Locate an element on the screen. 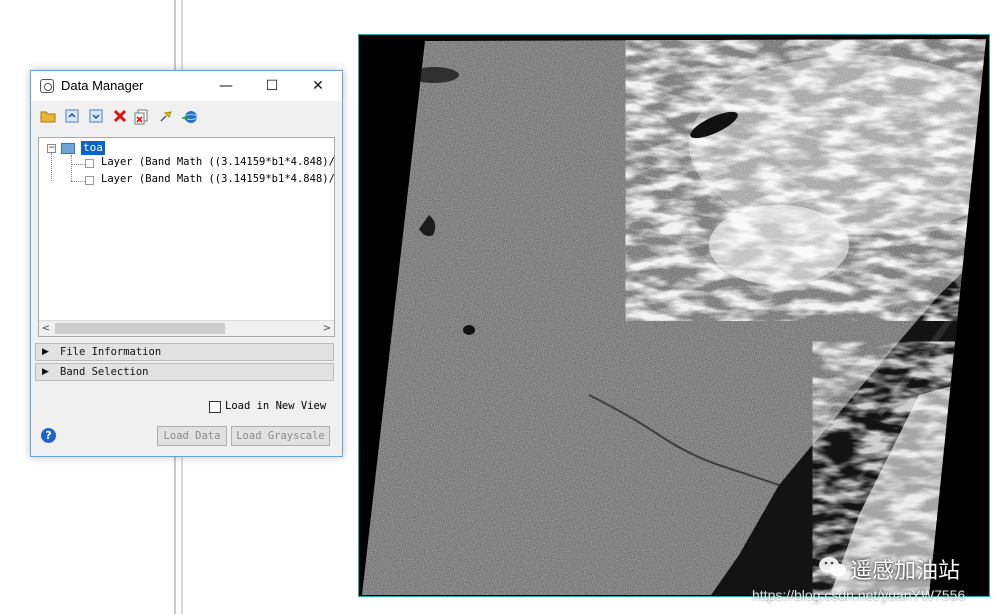 The height and width of the screenshot is (614, 1007). pin-icon is located at coordinates (166, 118).